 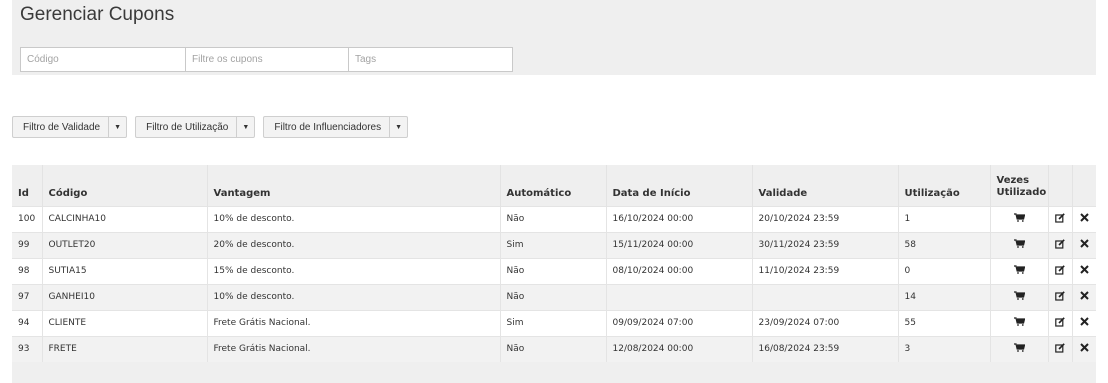 What do you see at coordinates (679, 270) in the screenshot?
I see `cell-start: 08/10/2024 00:00` at bounding box center [679, 270].